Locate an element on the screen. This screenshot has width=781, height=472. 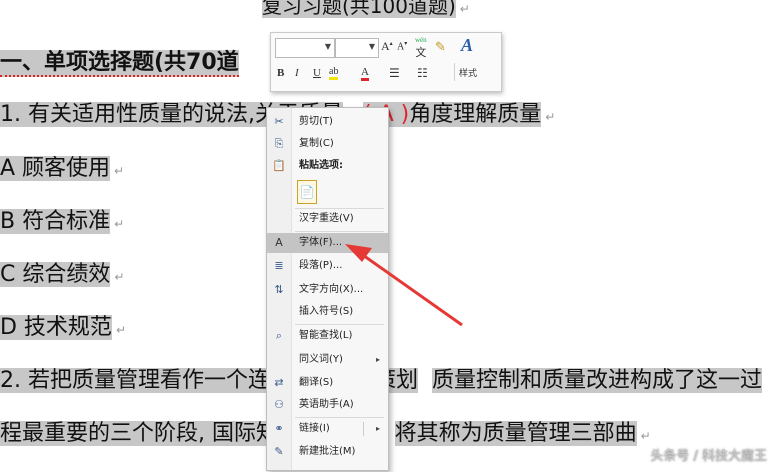
annotation-arrow is located at coordinates (404, 285).